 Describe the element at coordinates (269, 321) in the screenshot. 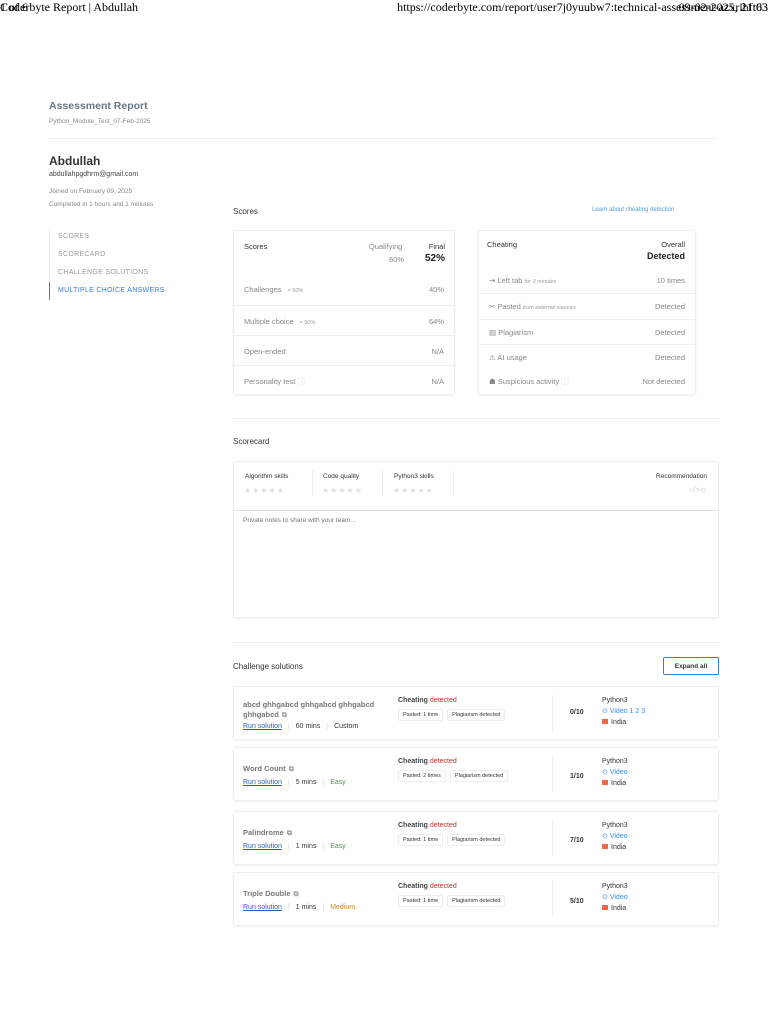

I see `row-label: Multiple choice` at that location.